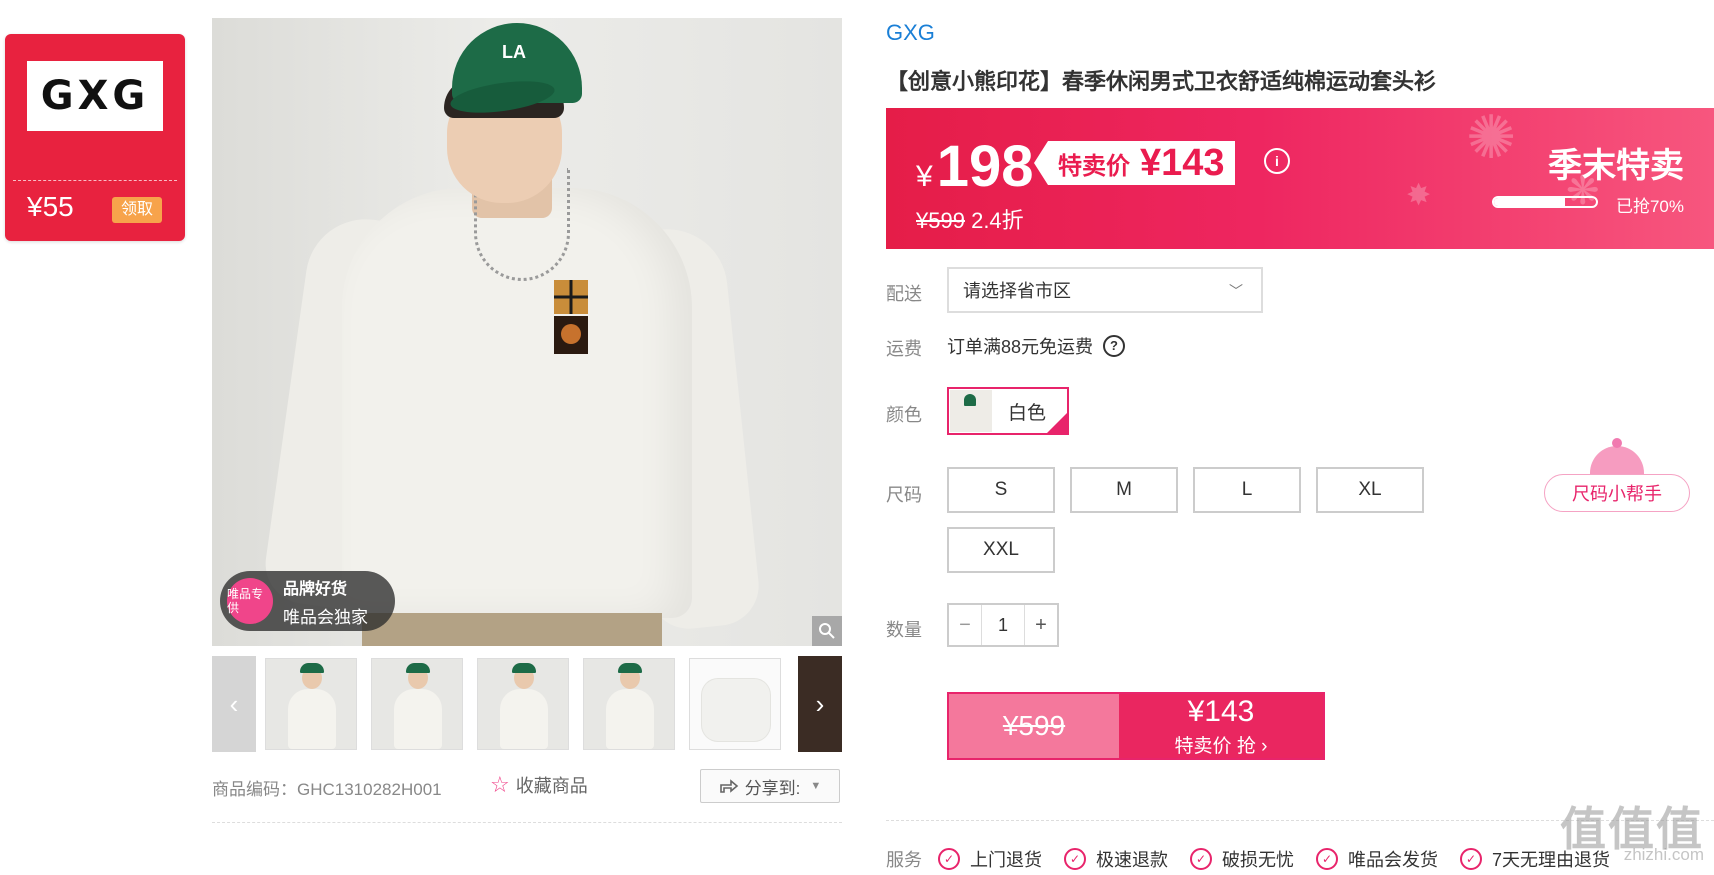  What do you see at coordinates (315, 589) in the screenshot?
I see `badge-title: 品牌好货` at bounding box center [315, 589].